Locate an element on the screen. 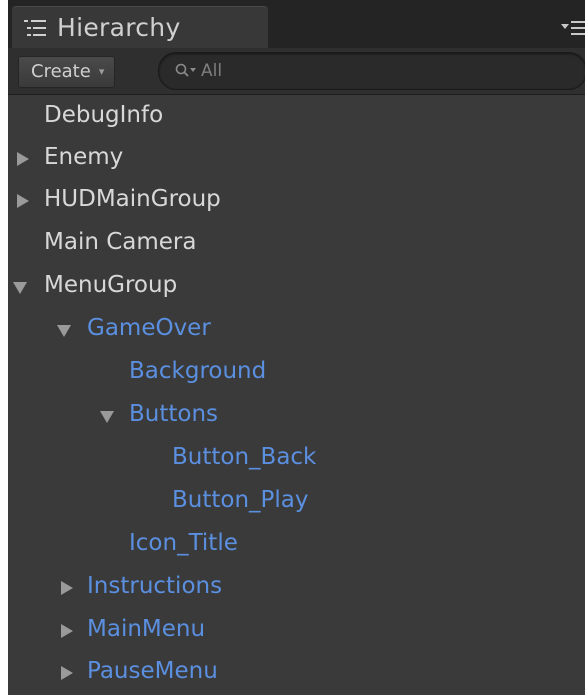 Image resolution: width=585 pixels, height=695 pixels. tree-item-mainmenu: MainMenu is located at coordinates (296, 631).